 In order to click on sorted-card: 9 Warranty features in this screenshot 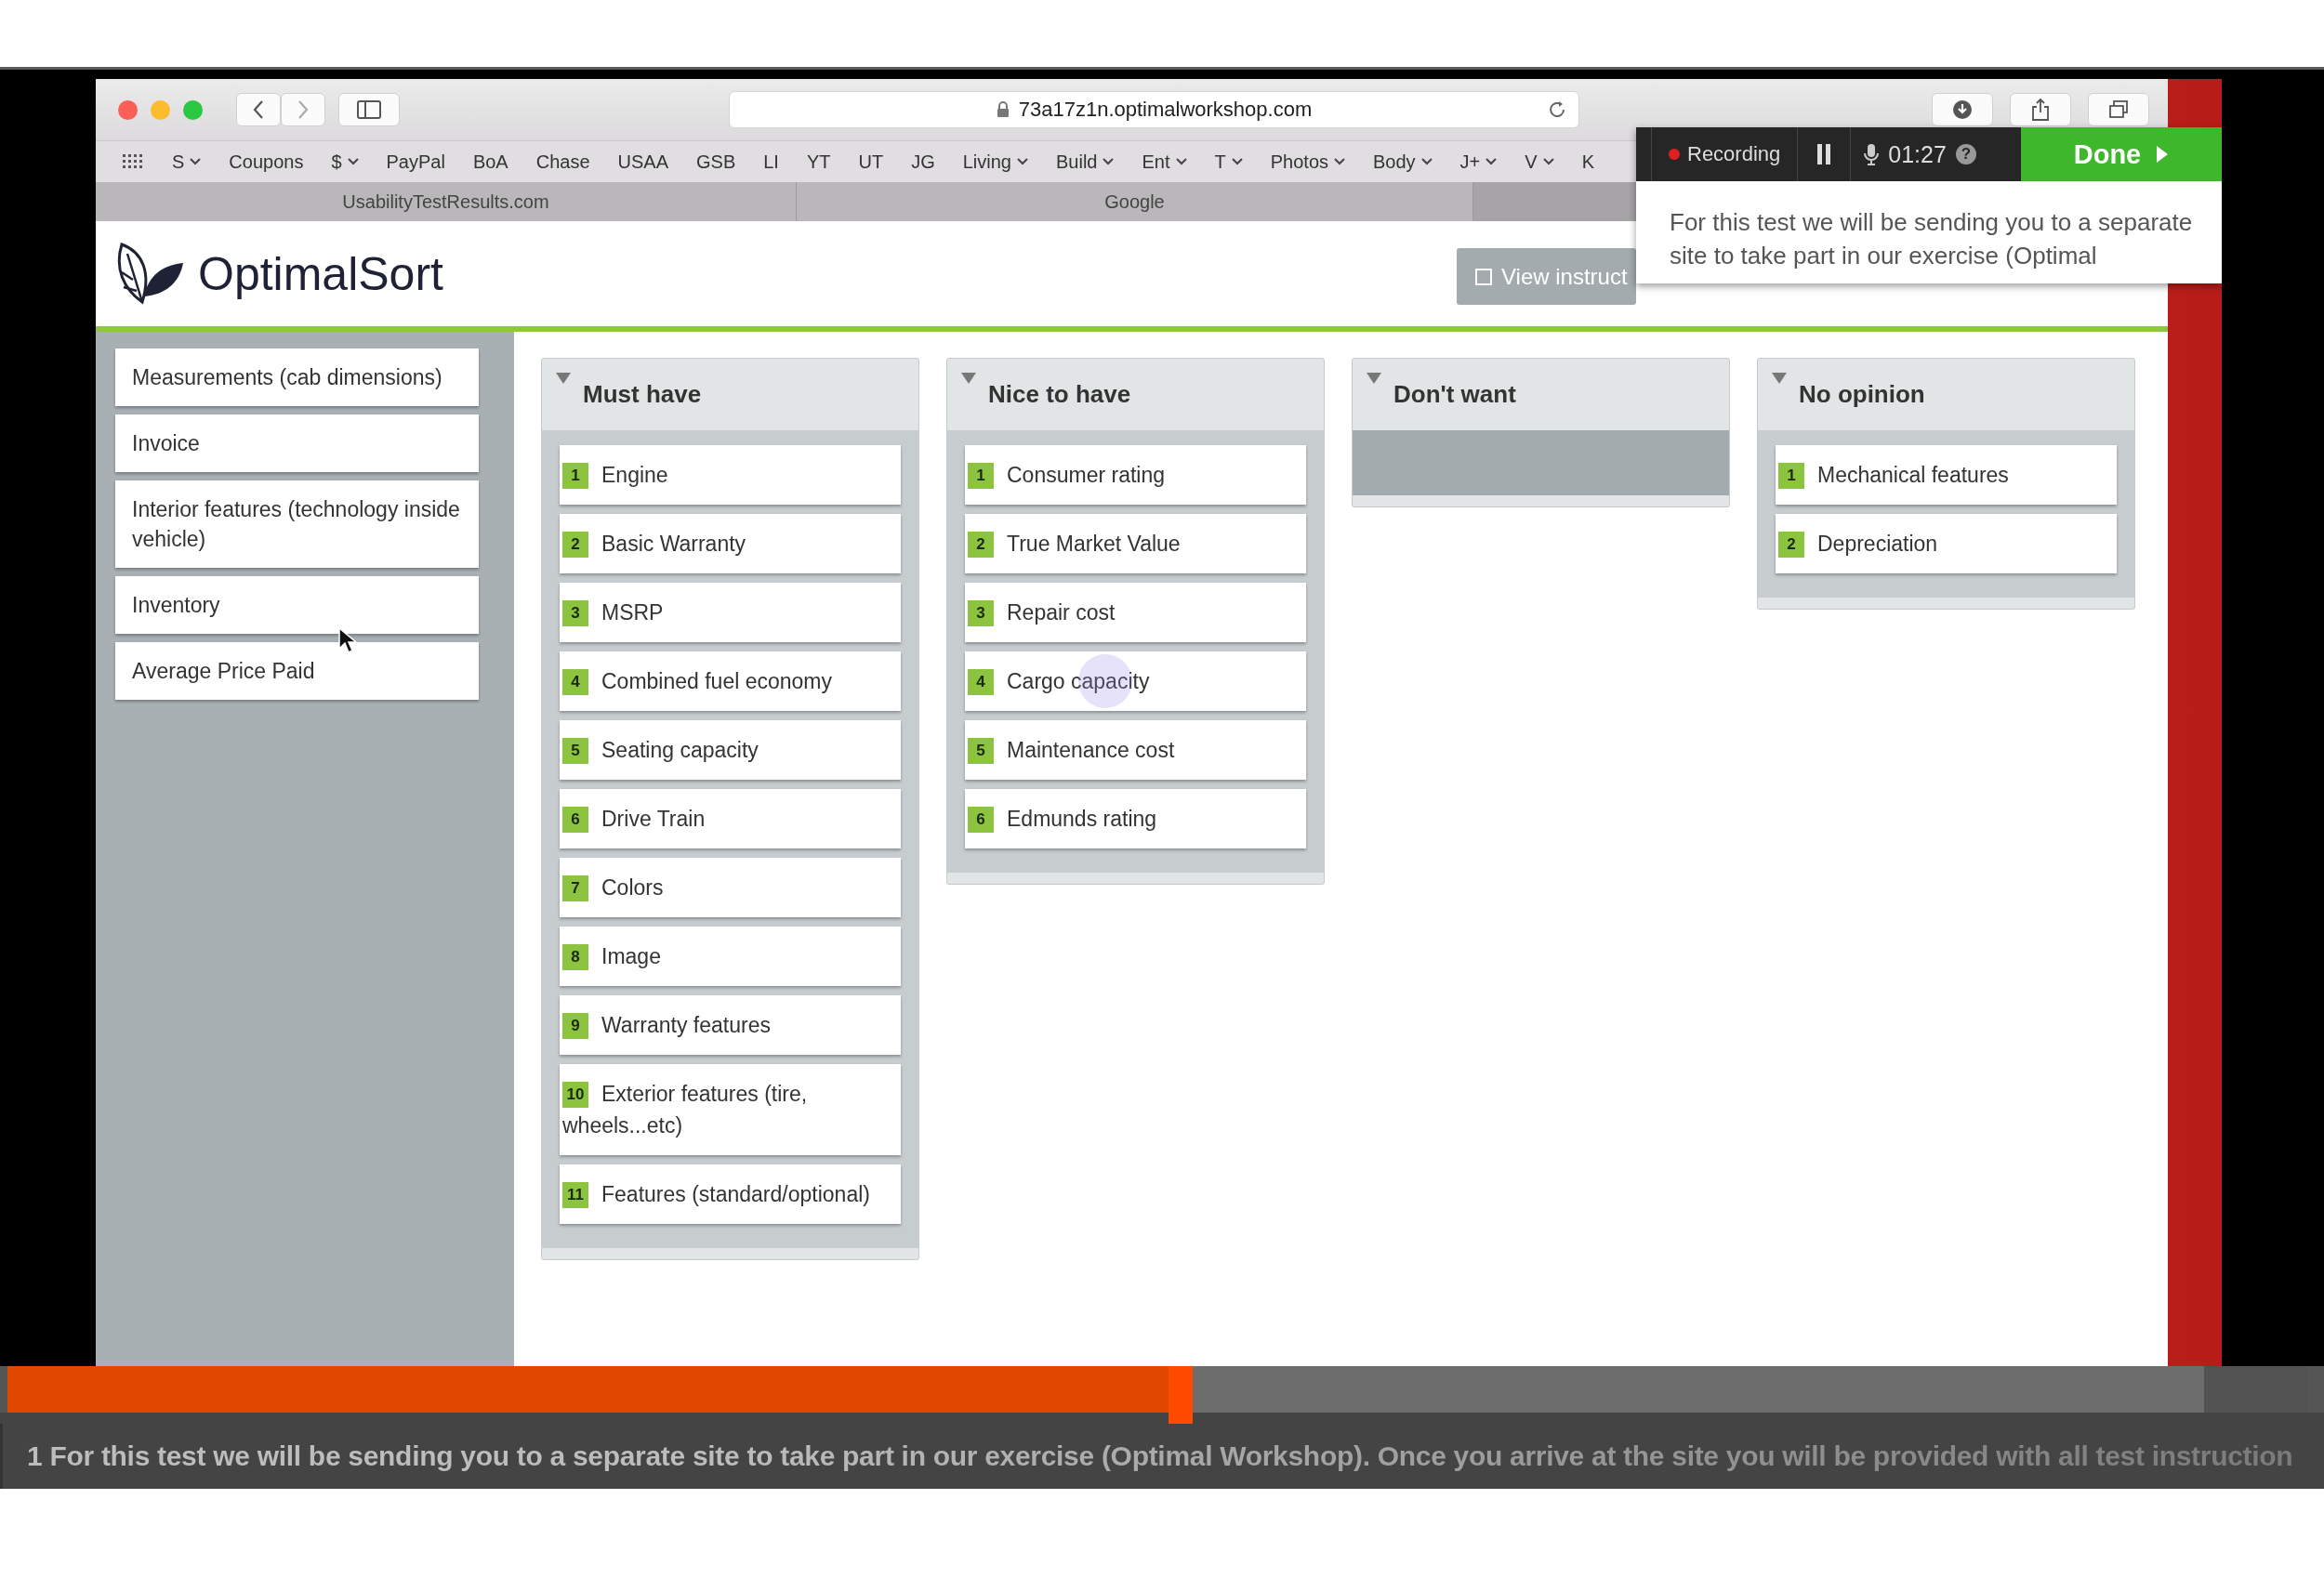, I will do `click(730, 1025)`.